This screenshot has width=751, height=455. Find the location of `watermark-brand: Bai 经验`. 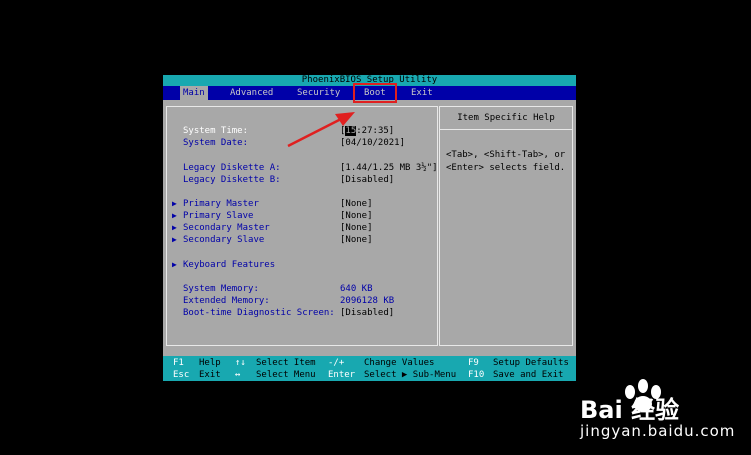

watermark-brand: Bai 经验 is located at coordinates (630, 410).